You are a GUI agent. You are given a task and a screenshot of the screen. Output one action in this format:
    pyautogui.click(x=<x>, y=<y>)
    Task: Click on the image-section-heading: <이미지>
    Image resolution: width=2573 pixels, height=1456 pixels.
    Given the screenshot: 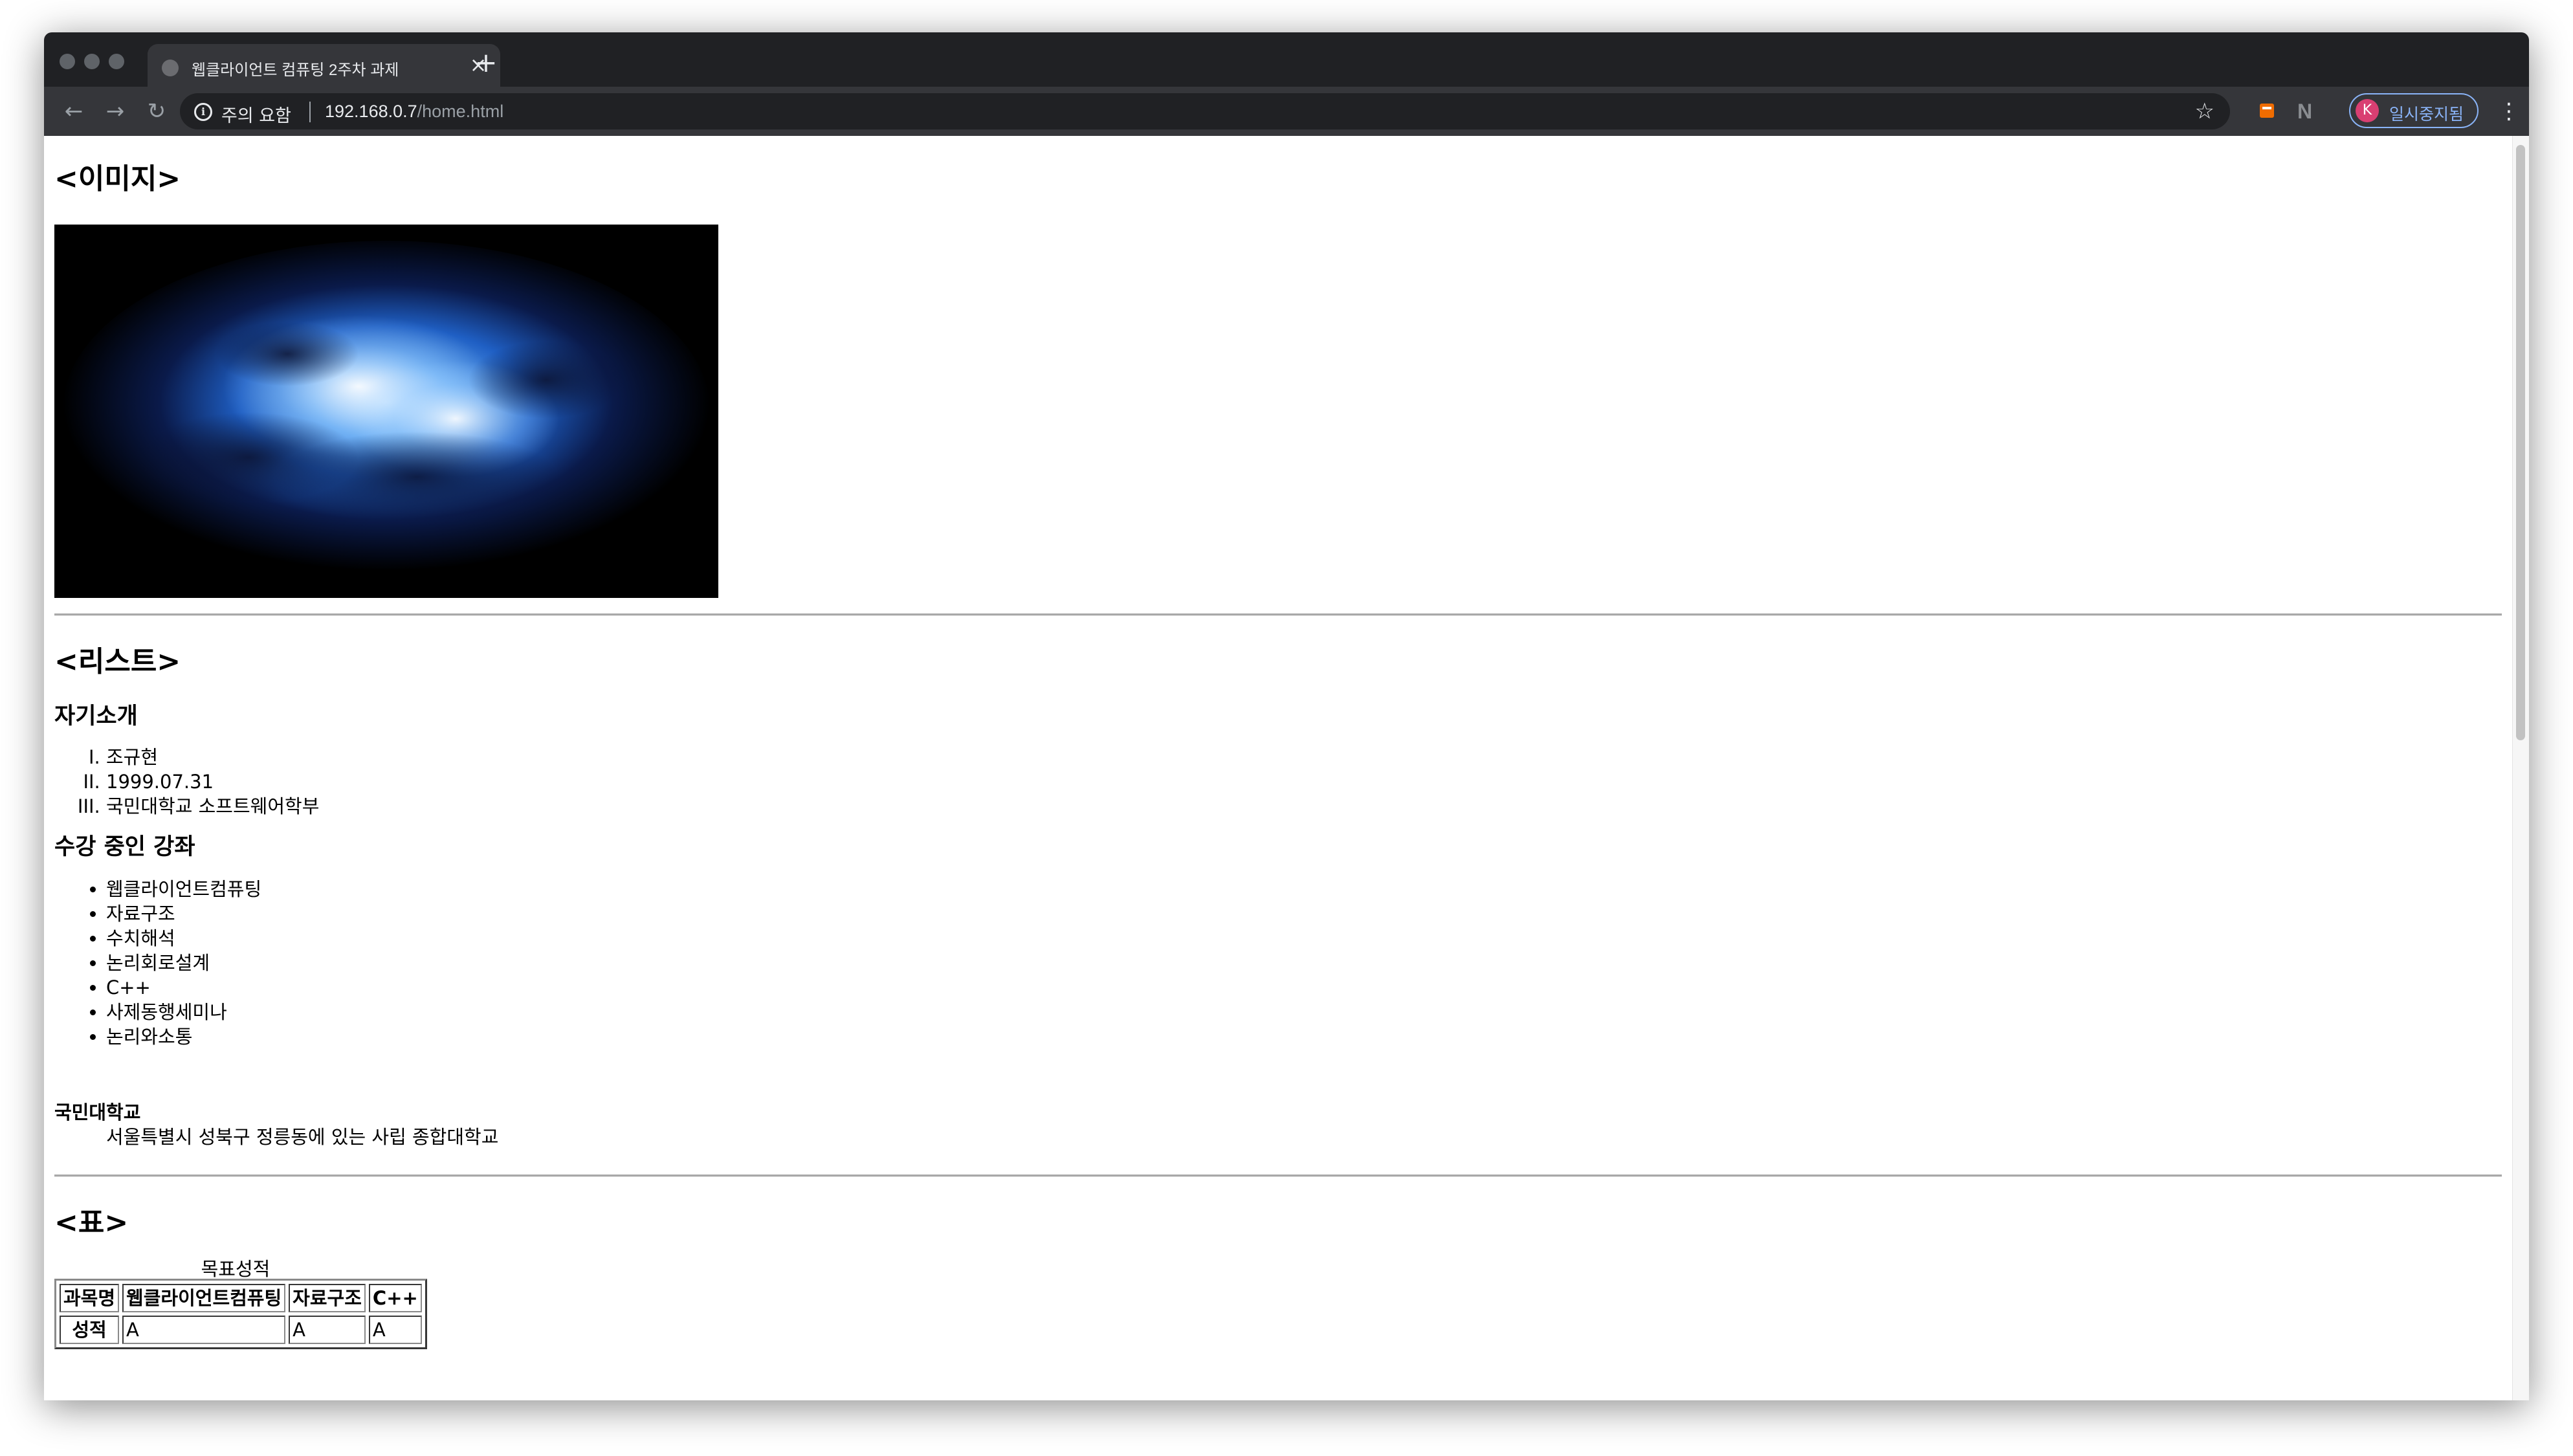 What is the action you would take?
    pyautogui.click(x=117, y=179)
    